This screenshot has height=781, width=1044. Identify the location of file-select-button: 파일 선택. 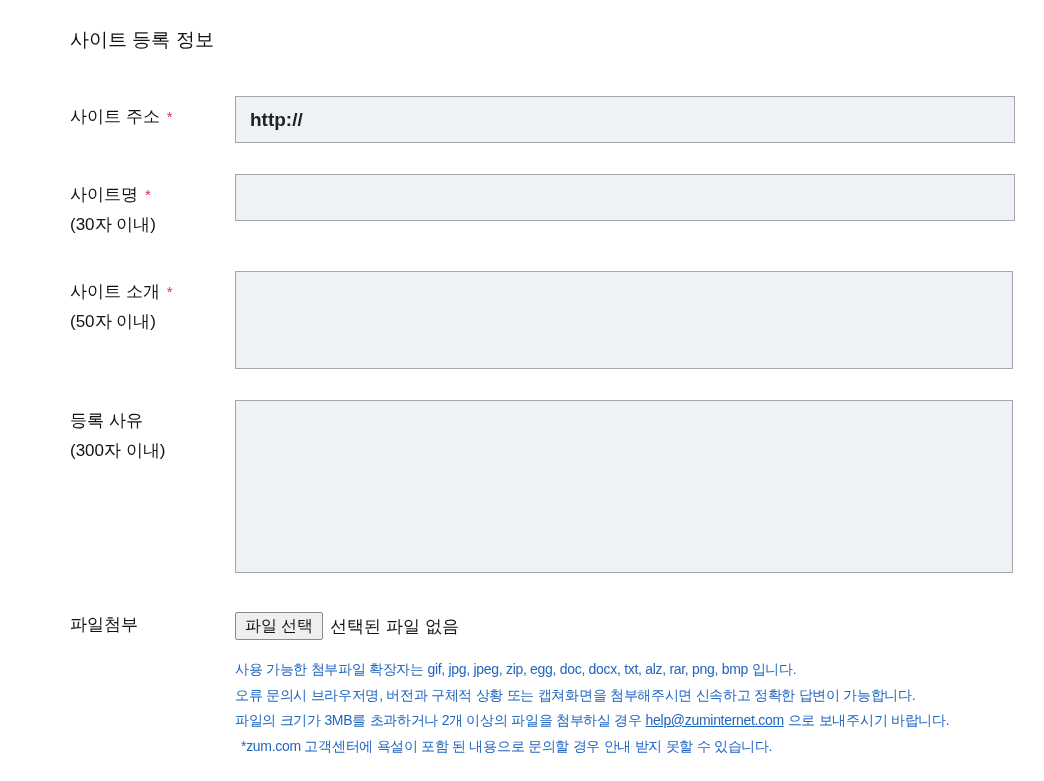
(279, 626).